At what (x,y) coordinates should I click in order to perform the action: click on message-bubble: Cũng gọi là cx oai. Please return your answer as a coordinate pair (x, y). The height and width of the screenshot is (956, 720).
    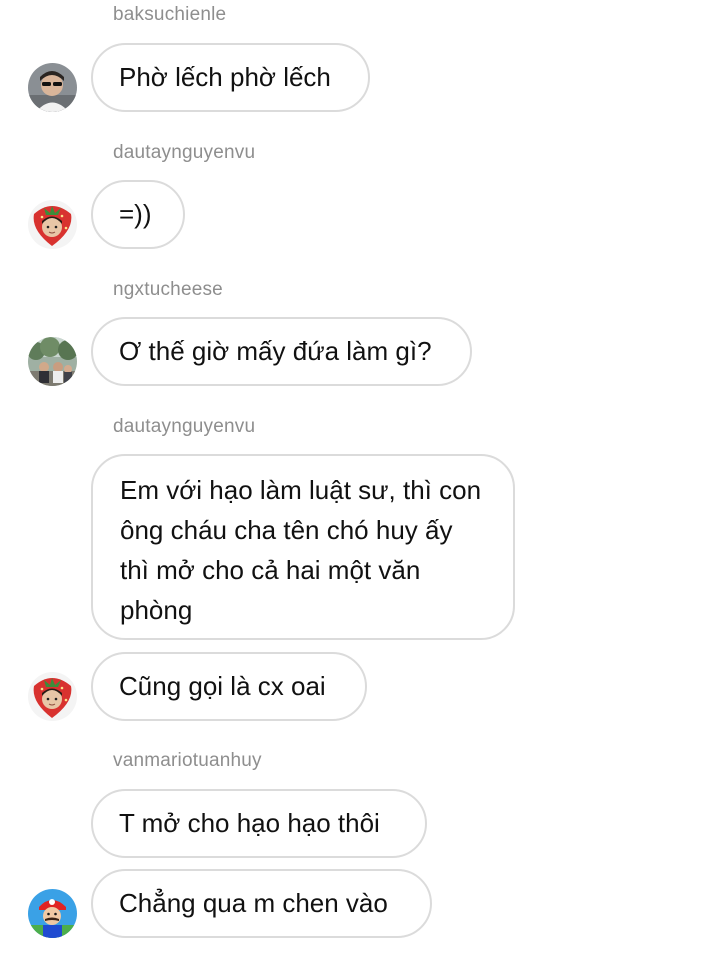
    Looking at the image, I should click on (229, 686).